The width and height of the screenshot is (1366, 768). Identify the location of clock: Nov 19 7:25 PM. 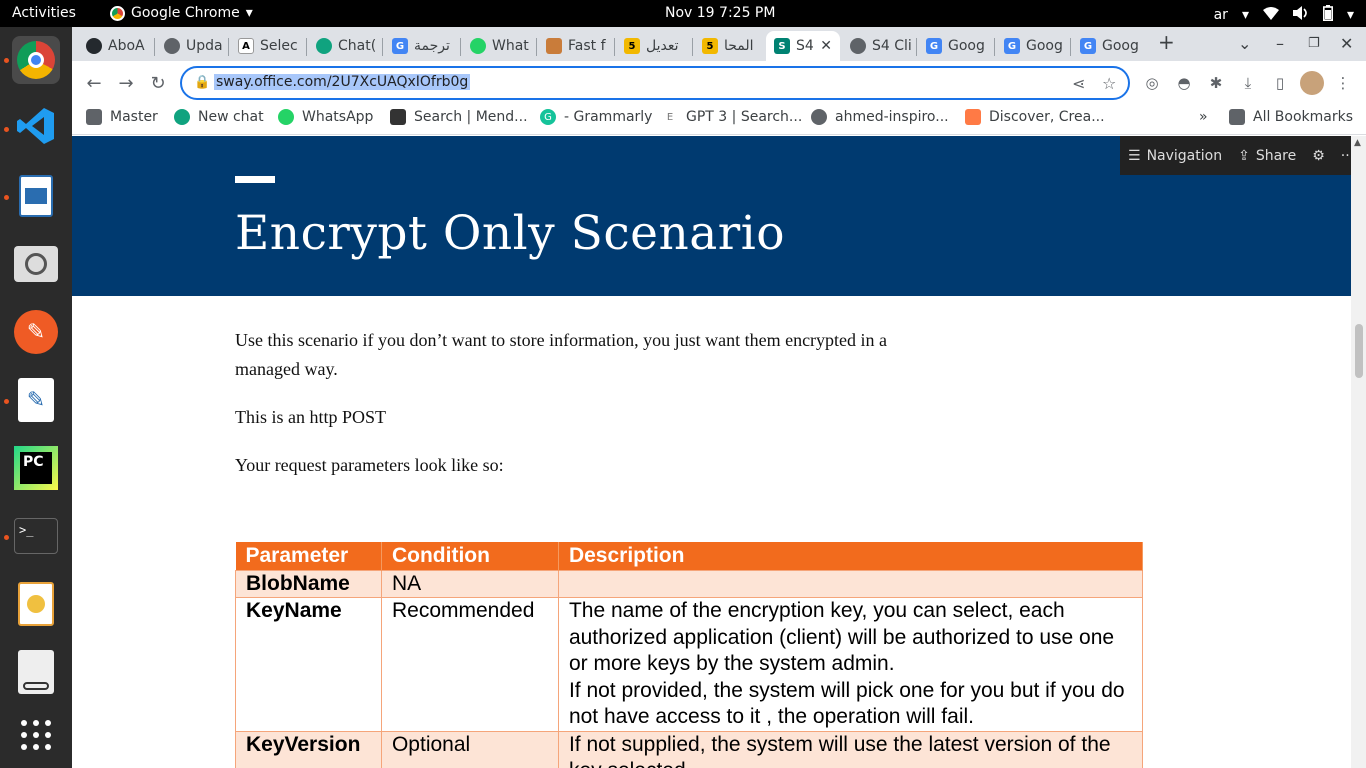
(720, 13).